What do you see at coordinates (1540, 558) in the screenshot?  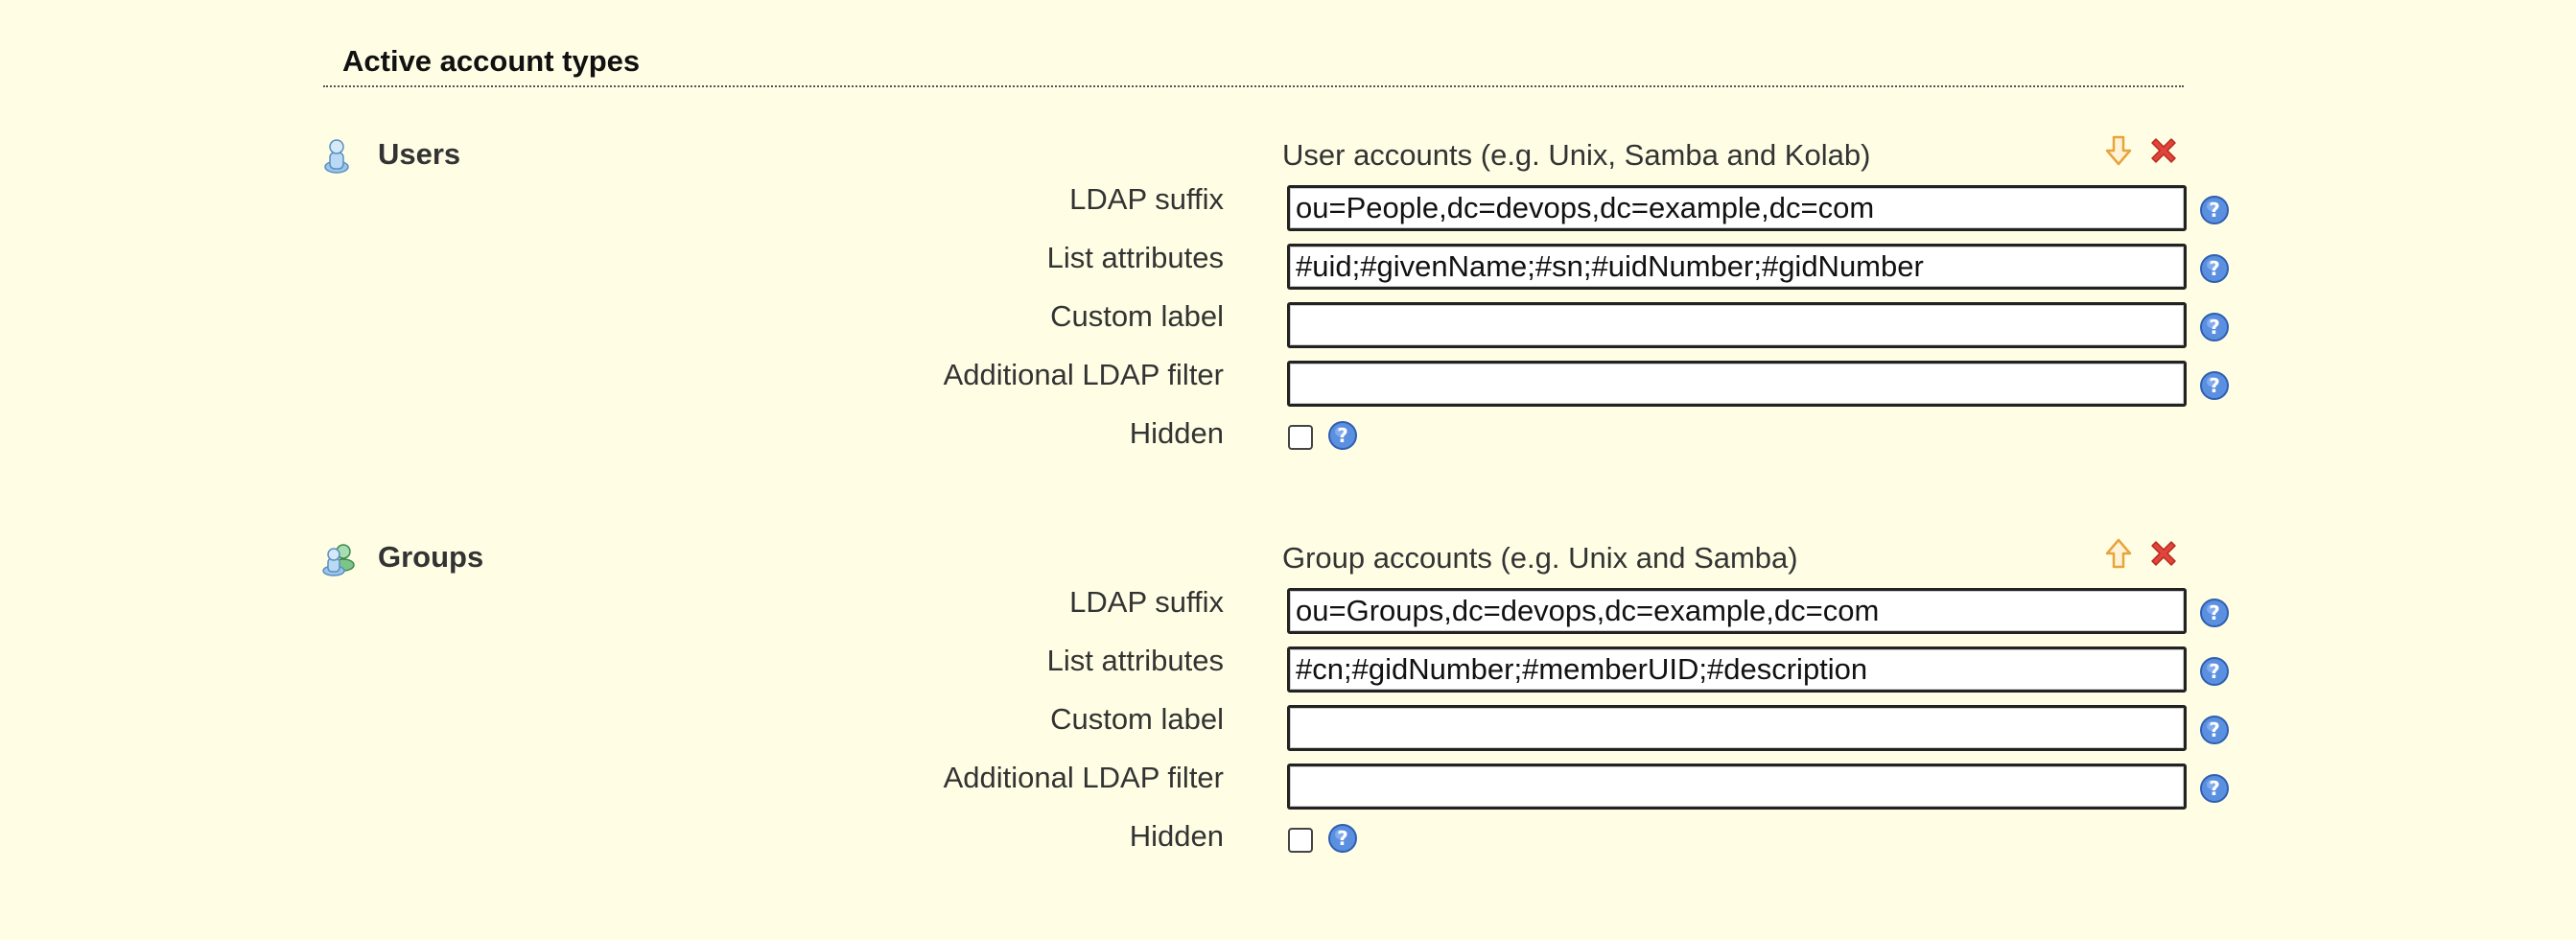 I see `account-type-description: Group accounts (e.g. Unix and Samba)` at bounding box center [1540, 558].